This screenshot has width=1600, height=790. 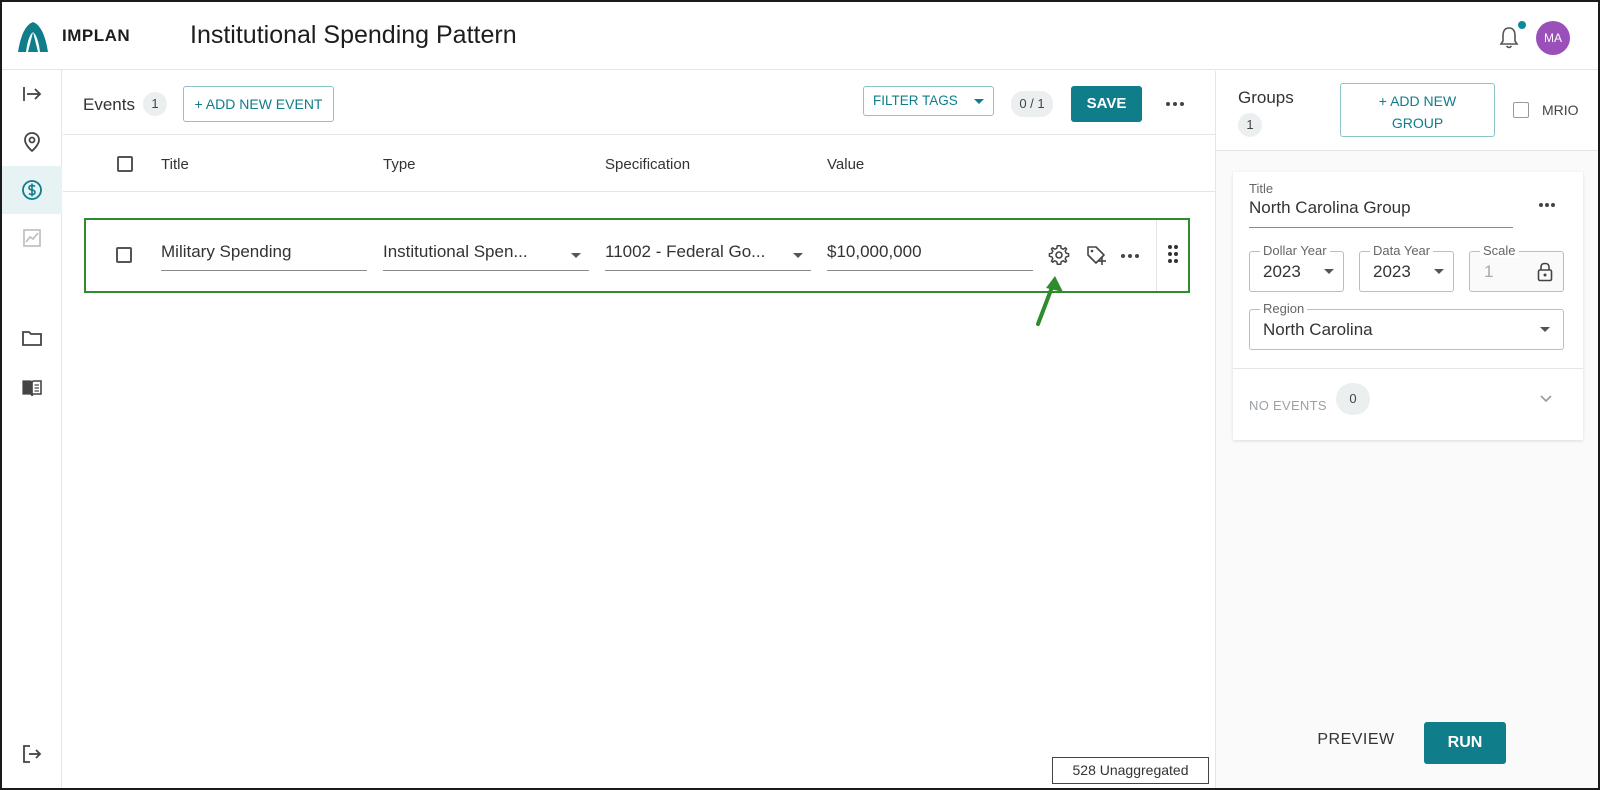 I want to click on event-value-amount: $10,000,000, so click(x=874, y=251).